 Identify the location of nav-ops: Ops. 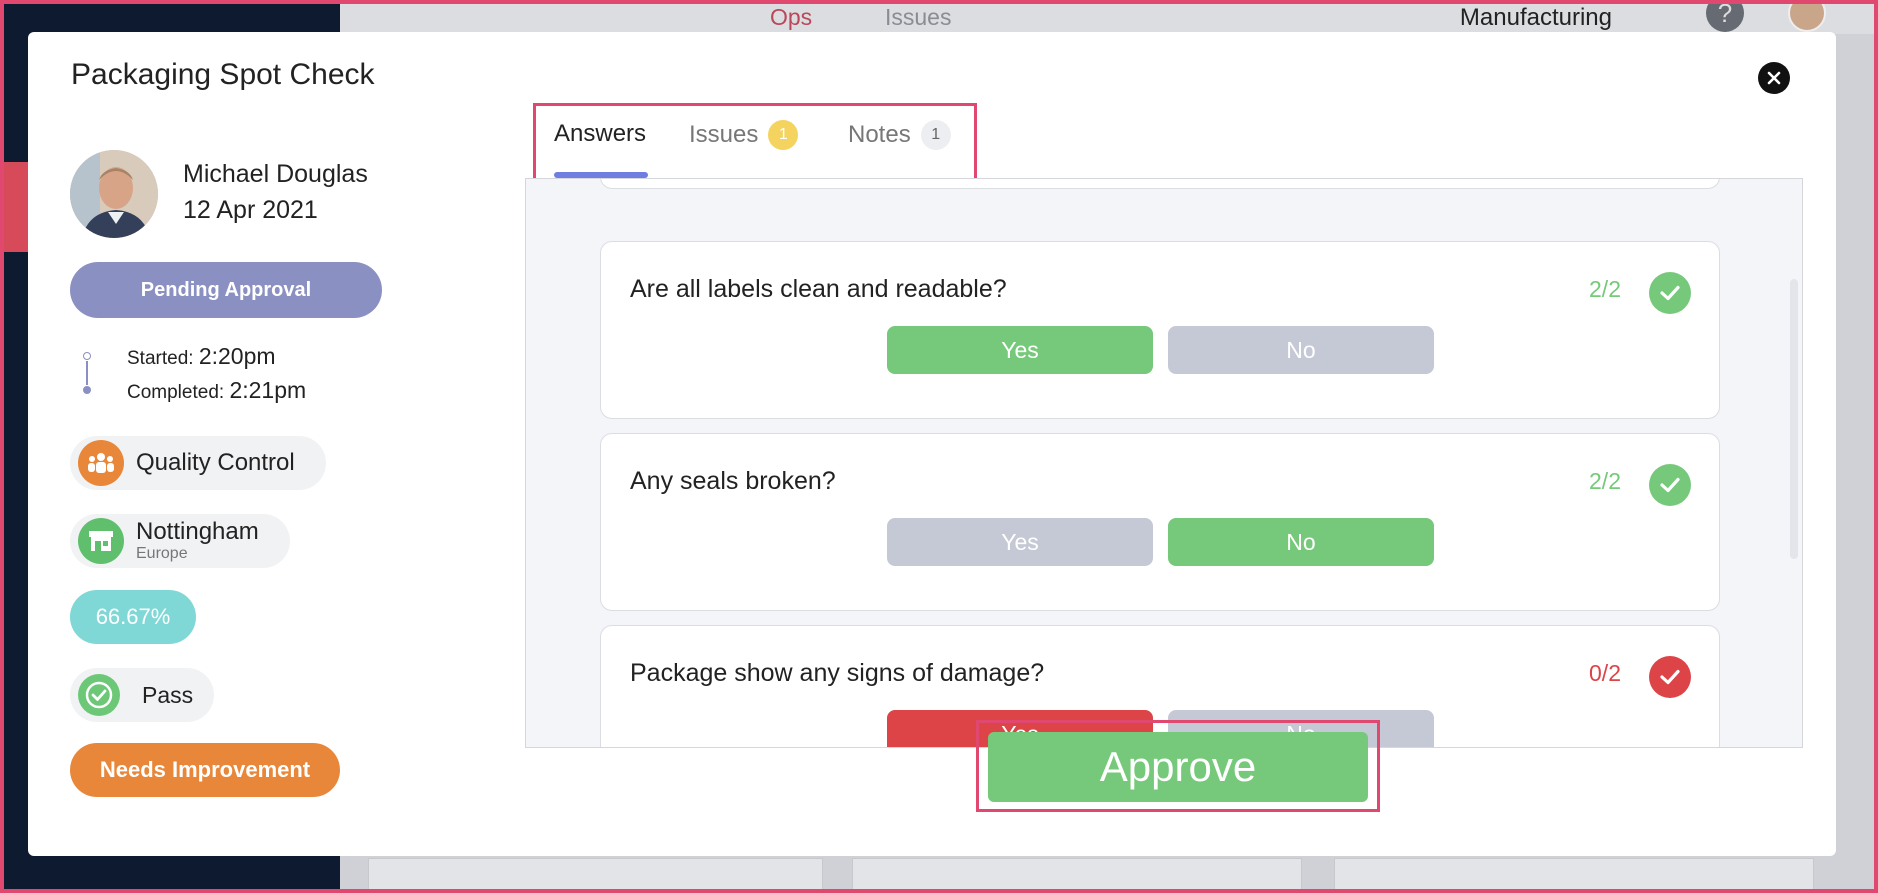
(791, 17).